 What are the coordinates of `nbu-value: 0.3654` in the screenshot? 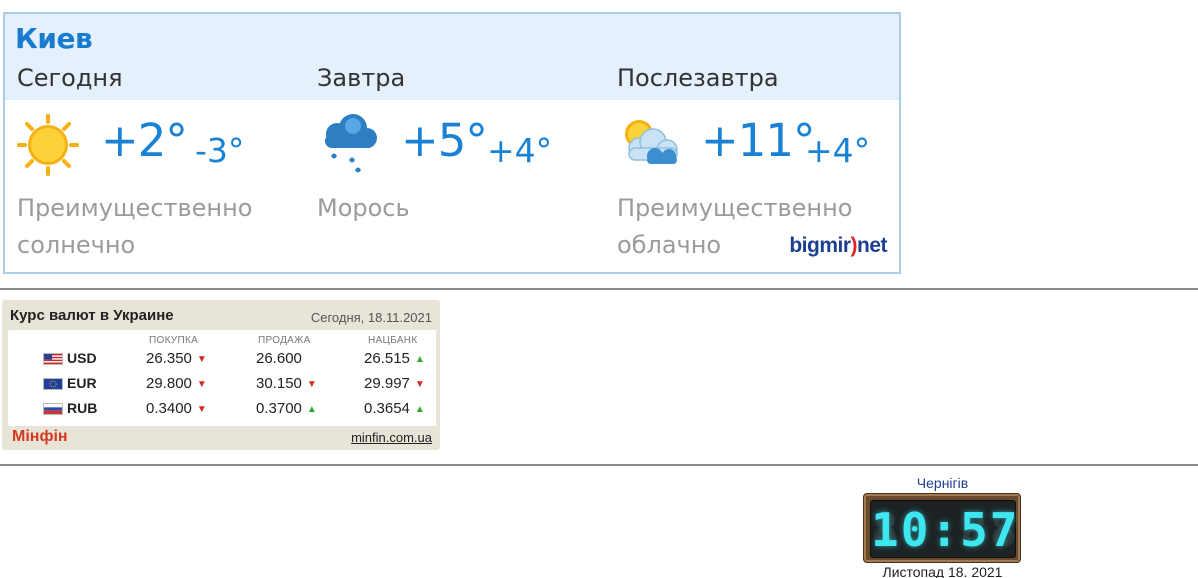 It's located at (387, 408).